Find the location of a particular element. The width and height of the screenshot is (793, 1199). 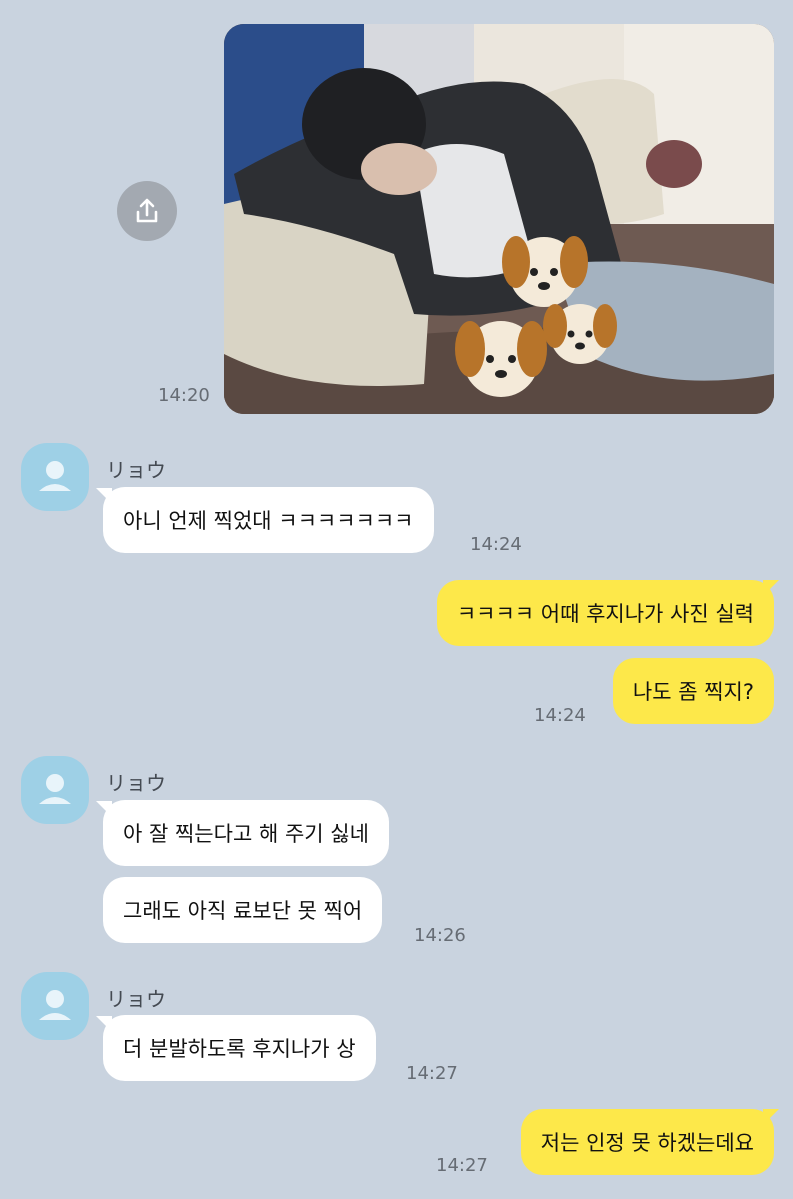

message-bubble: ㅋㅋㅋㅋ 어때 후지나가 사진 실력 is located at coordinates (605, 613).